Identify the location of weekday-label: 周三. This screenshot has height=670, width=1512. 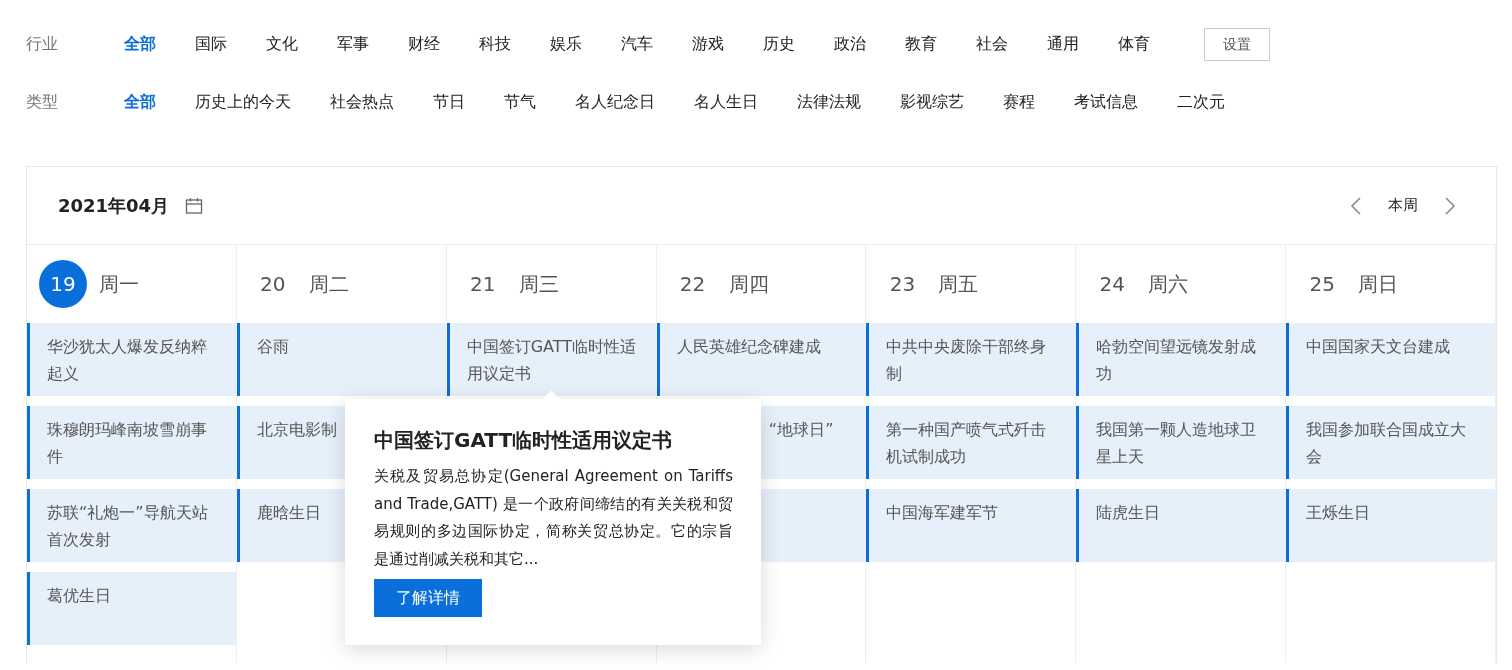
(538, 284).